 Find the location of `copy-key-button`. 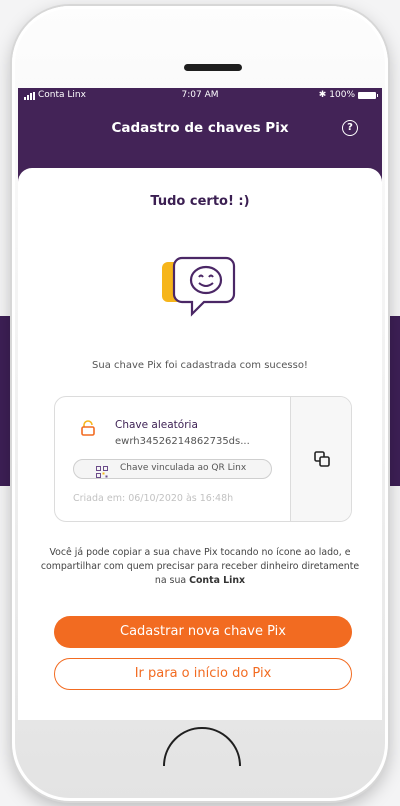

copy-key-button is located at coordinates (320, 459).